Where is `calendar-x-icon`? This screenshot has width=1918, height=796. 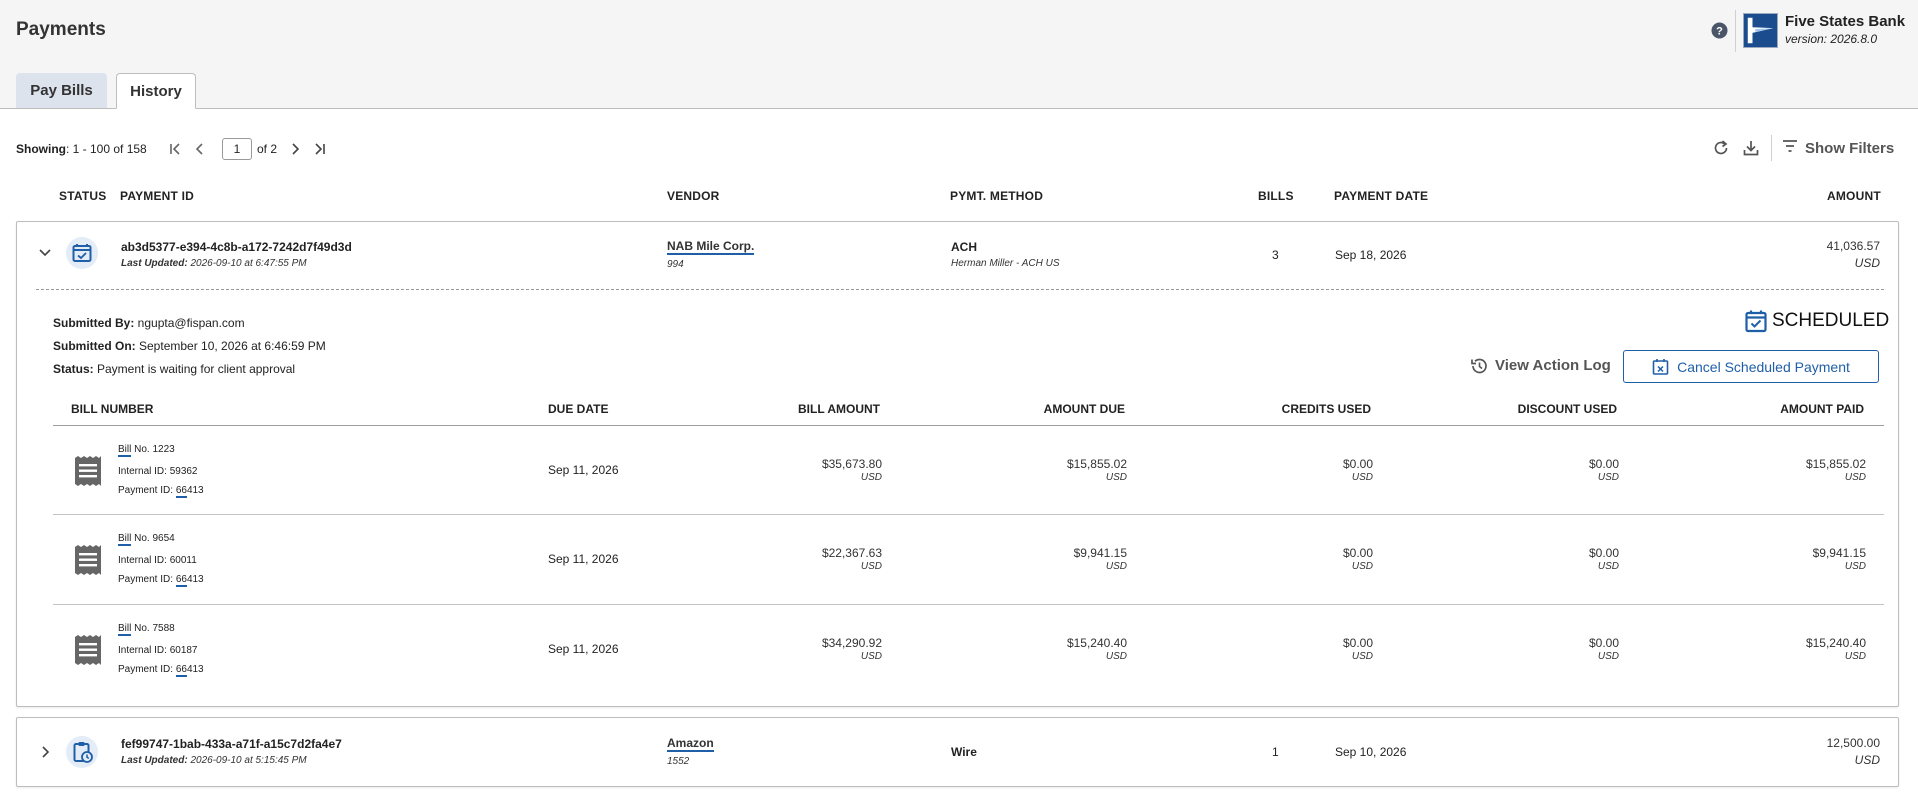 calendar-x-icon is located at coordinates (1660, 367).